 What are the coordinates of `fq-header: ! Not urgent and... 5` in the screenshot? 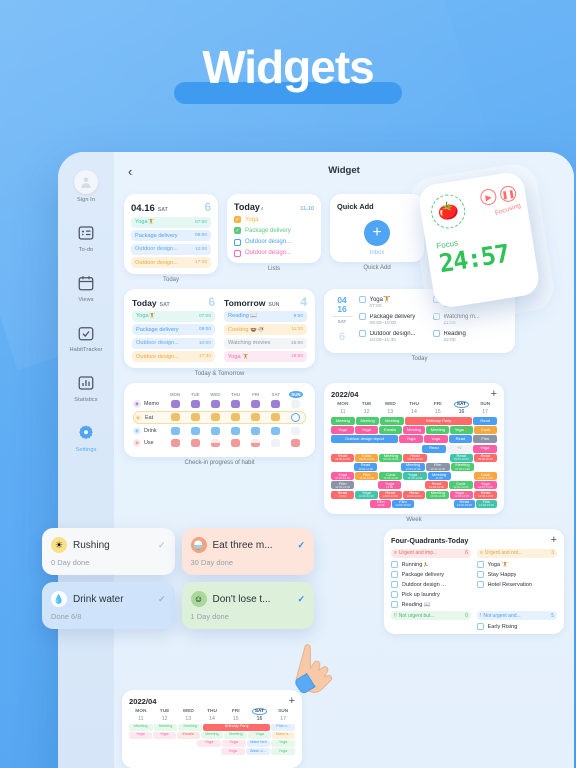 It's located at (517, 616).